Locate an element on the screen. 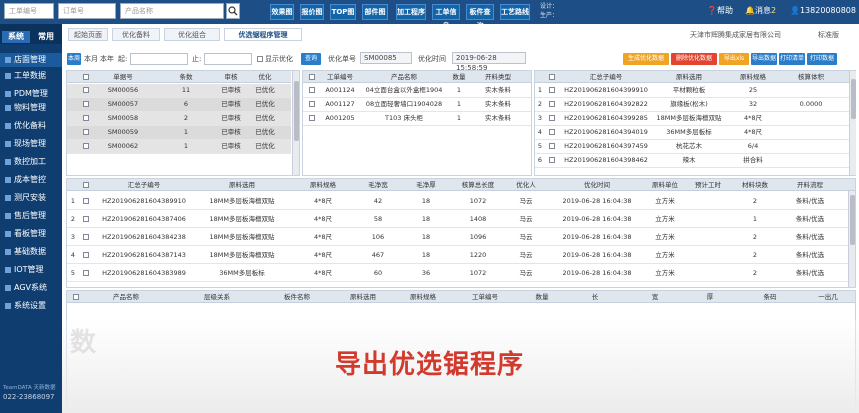 This screenshot has height=413, width=859. sidebar-item-9: 售后管理 is located at coordinates (31, 216).